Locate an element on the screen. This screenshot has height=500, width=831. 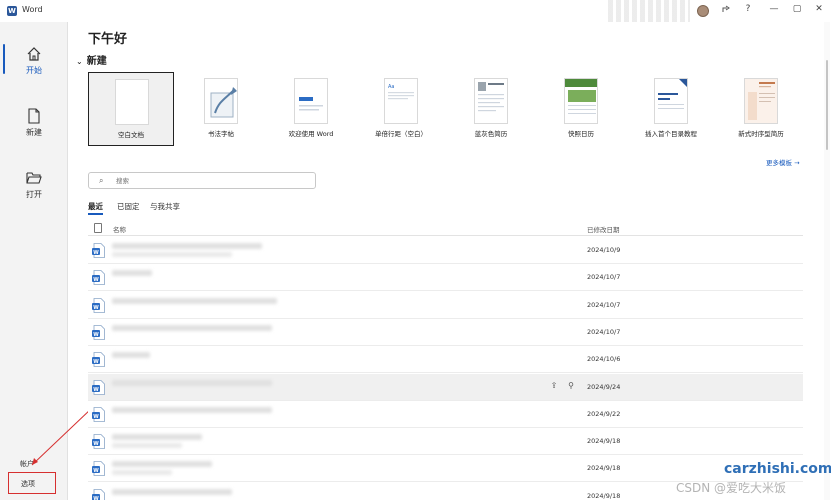
app-title: Word is located at coordinates (32, 9).